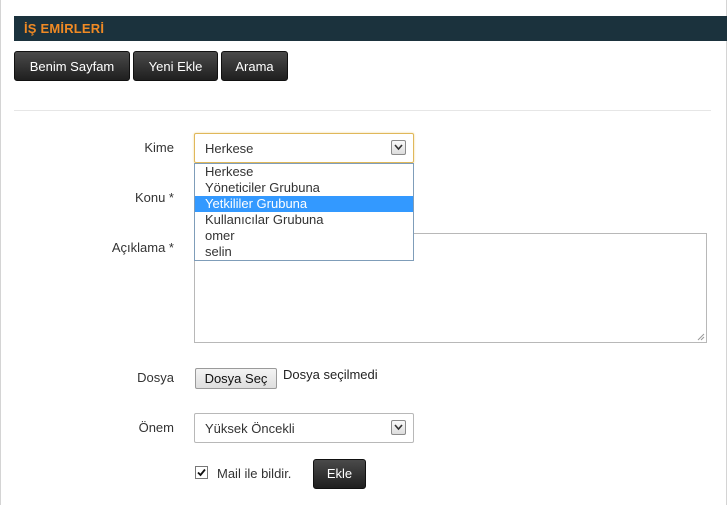  Describe the element at coordinates (156, 427) in the screenshot. I see `onem-label: Önem` at that location.